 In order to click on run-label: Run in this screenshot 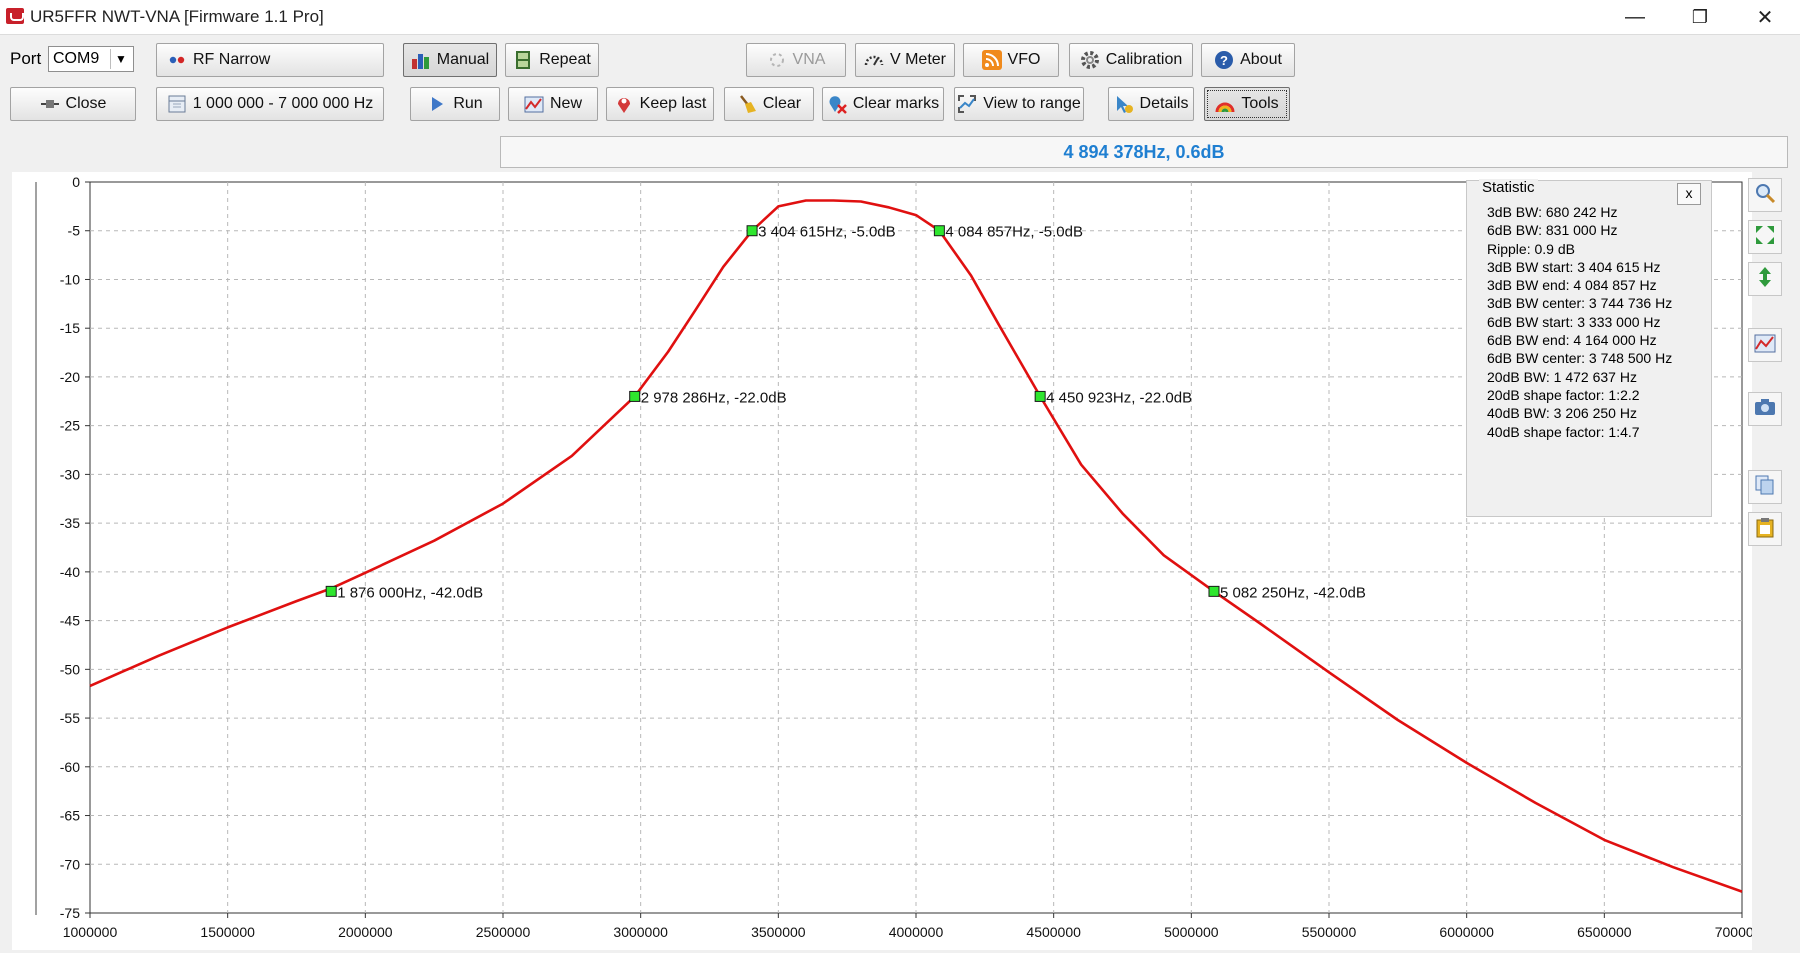, I will do `click(468, 103)`.